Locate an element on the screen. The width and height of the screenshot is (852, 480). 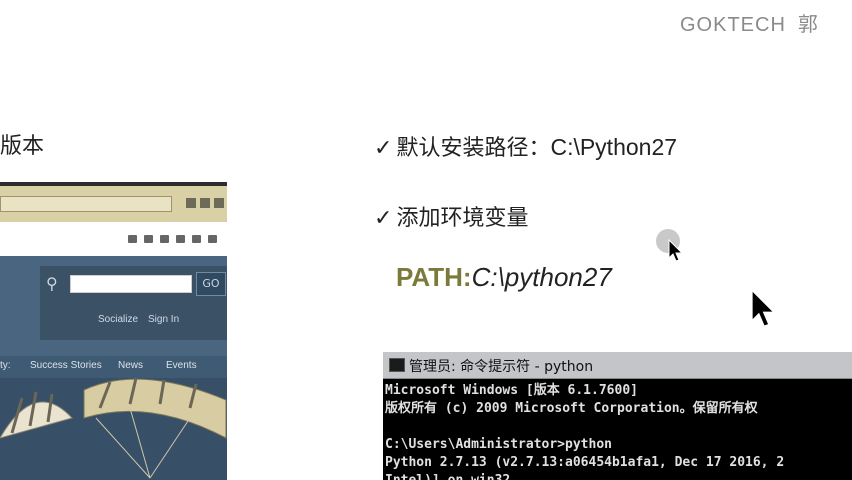
bullet-install-path: ✓ 默认安装路径：C:\Python27 is located at coordinates (525, 146).